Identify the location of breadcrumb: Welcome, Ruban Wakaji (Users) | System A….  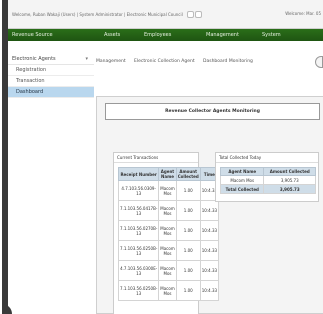
(107, 15).